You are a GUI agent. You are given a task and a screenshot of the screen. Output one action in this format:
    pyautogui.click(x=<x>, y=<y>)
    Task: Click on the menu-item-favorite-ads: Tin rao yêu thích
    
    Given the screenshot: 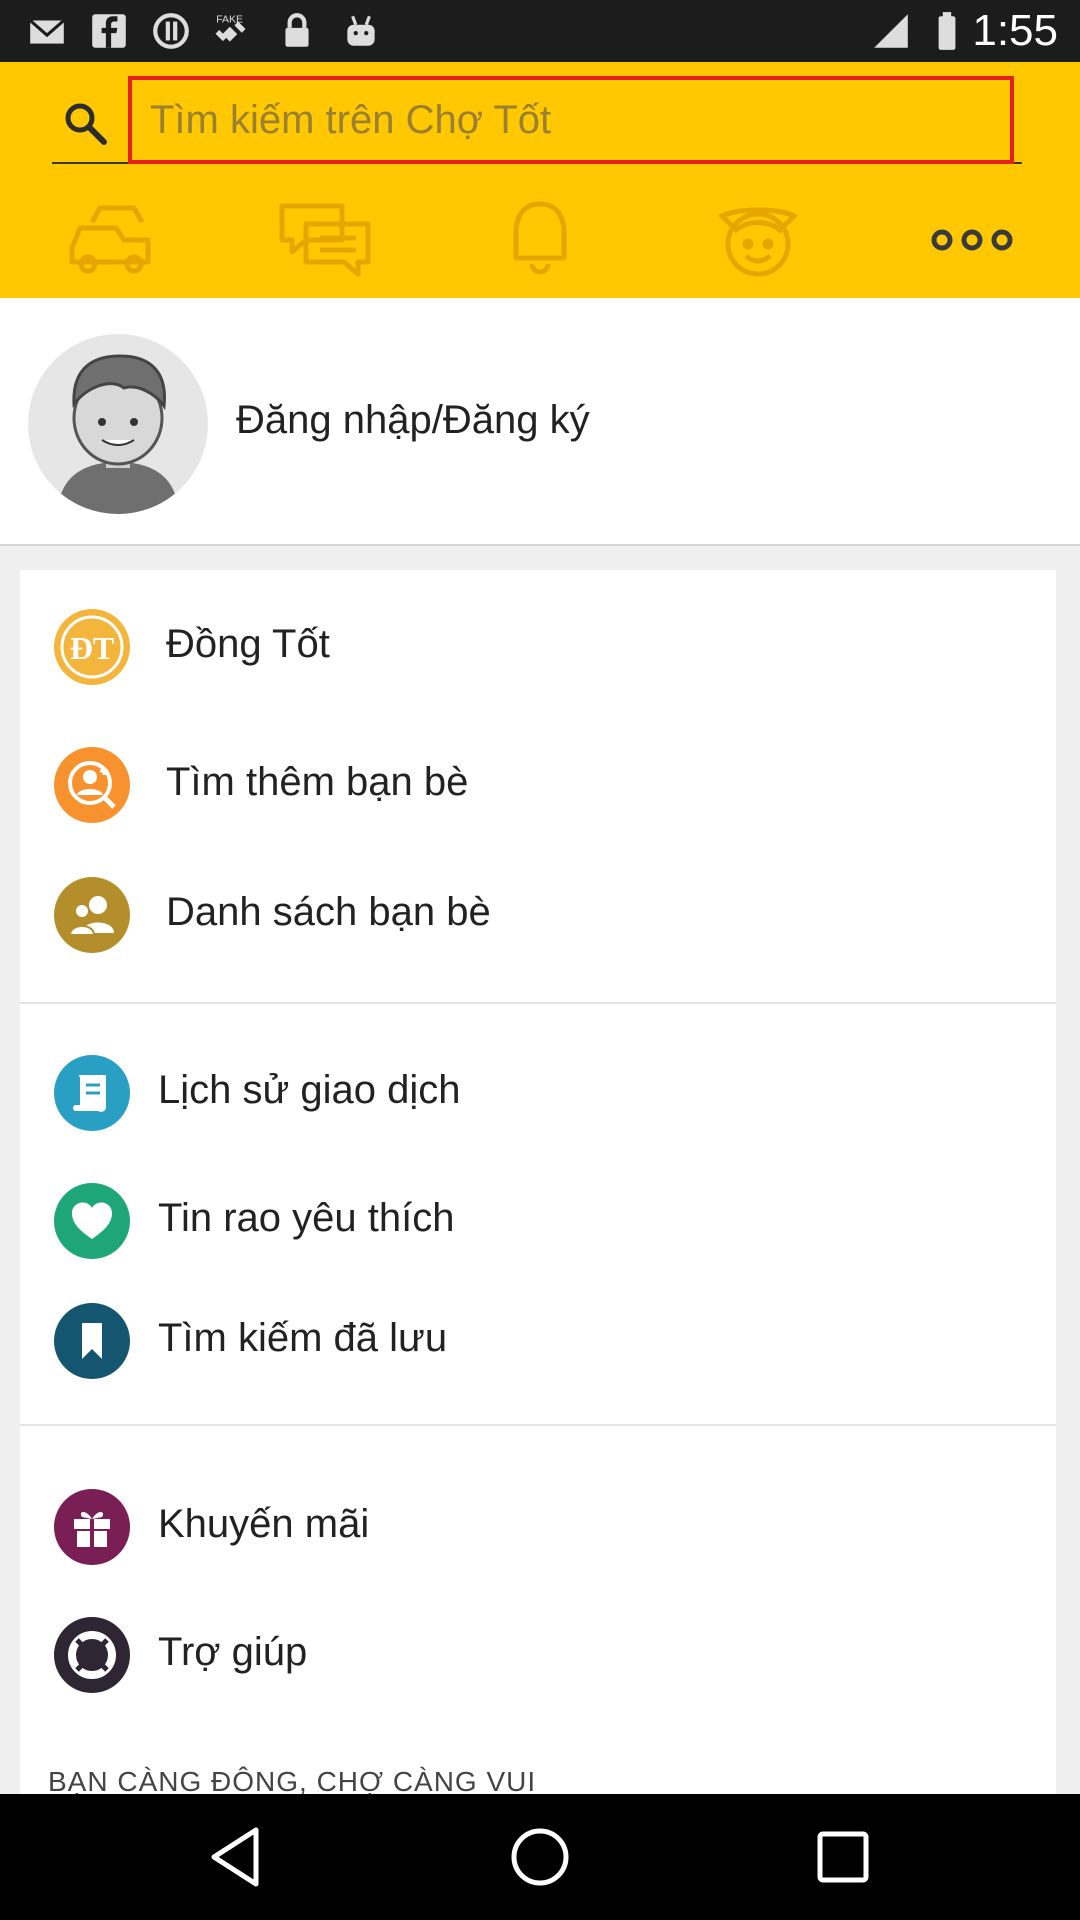 What is the action you would take?
    pyautogui.click(x=538, y=1221)
    